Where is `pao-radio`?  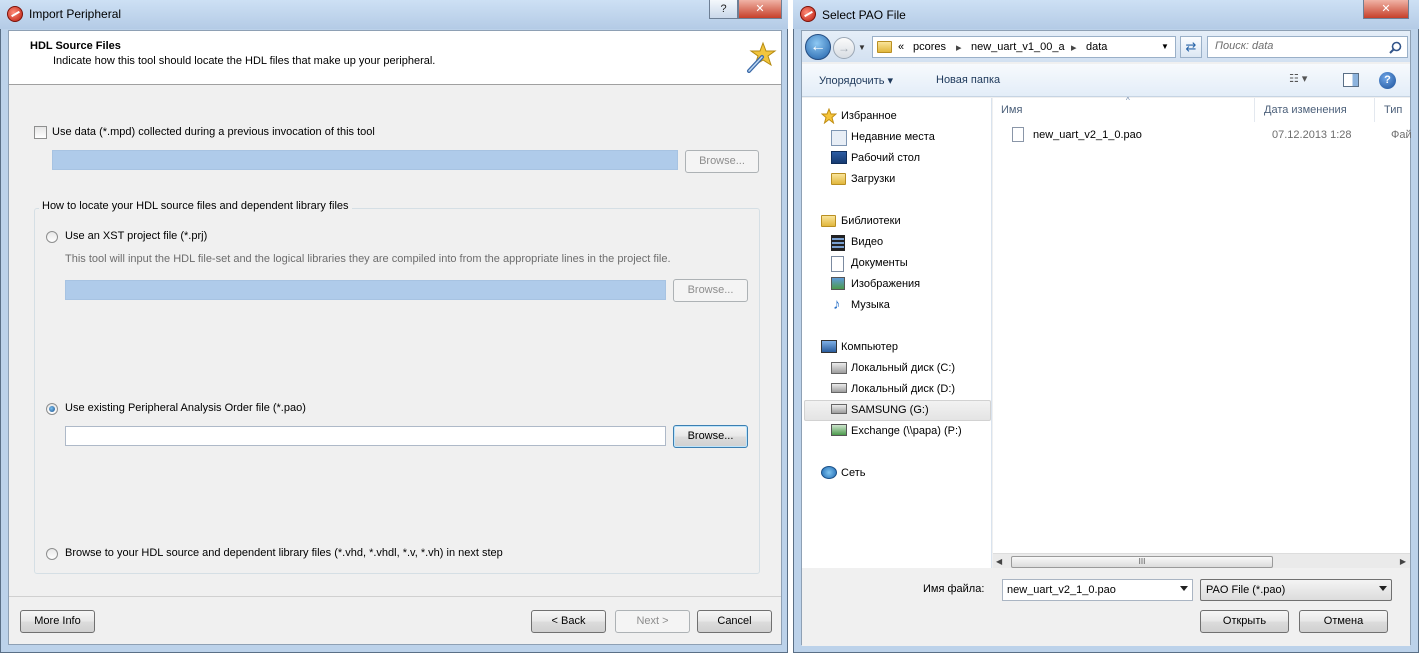
pao-radio is located at coordinates (52, 409).